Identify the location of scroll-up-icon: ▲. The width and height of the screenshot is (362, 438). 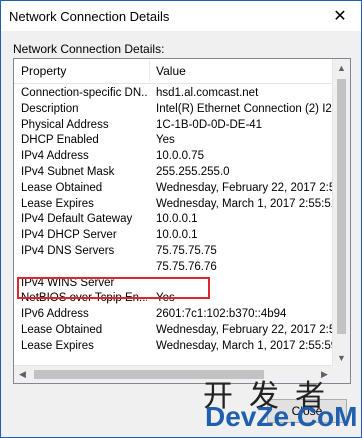
(341, 67).